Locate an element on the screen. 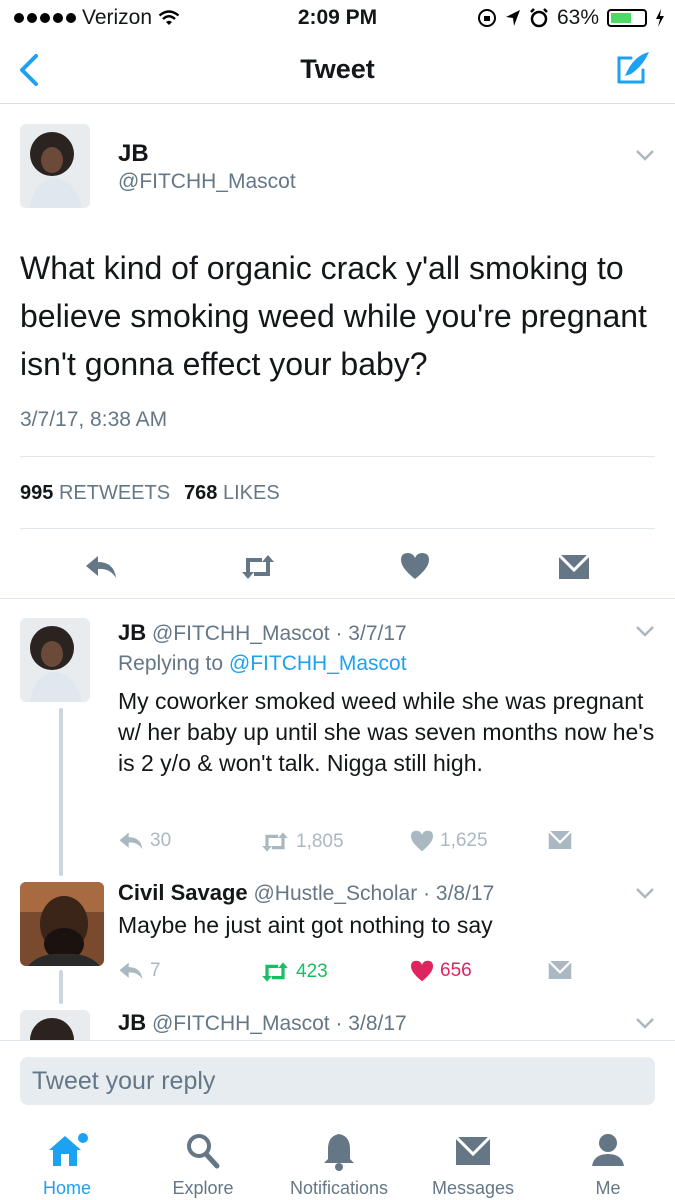 This screenshot has height=1200, width=675. like-count: 656 is located at coordinates (456, 970).